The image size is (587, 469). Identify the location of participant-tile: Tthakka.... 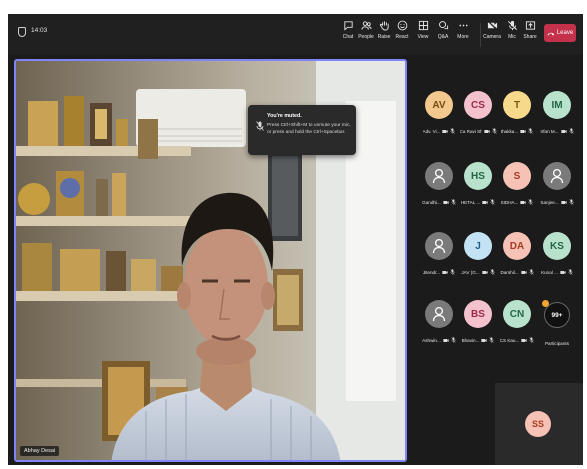
(517, 113).